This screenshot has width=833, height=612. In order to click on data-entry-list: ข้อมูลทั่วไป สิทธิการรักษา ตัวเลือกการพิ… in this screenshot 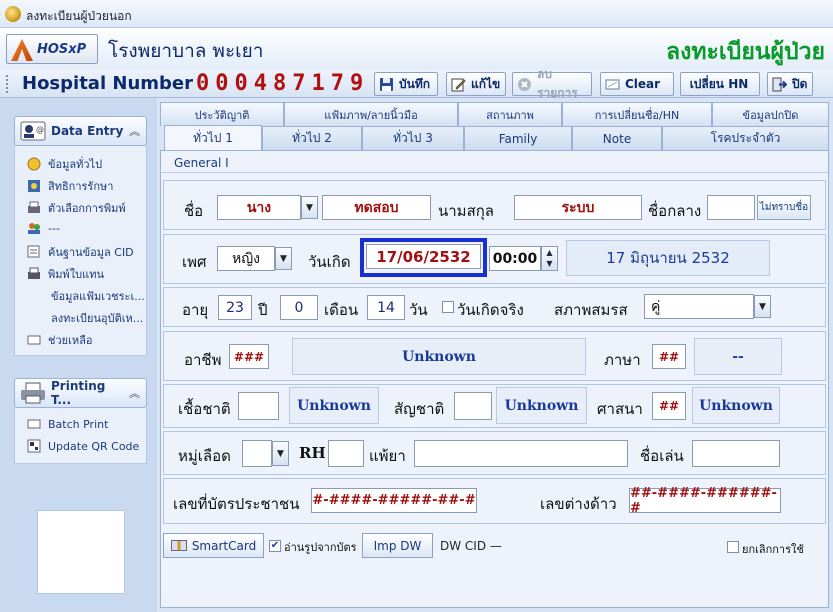, I will do `click(80, 251)`.